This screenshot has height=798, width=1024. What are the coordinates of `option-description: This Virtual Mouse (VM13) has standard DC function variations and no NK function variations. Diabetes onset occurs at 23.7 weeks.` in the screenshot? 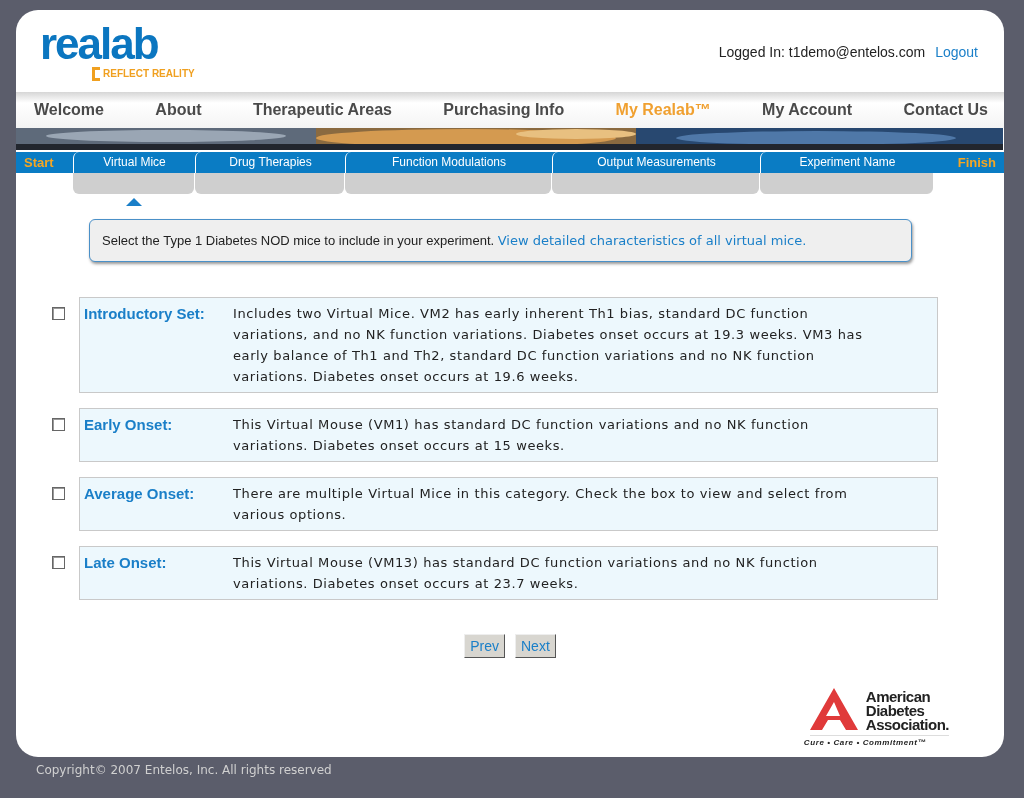 It's located at (526, 573).